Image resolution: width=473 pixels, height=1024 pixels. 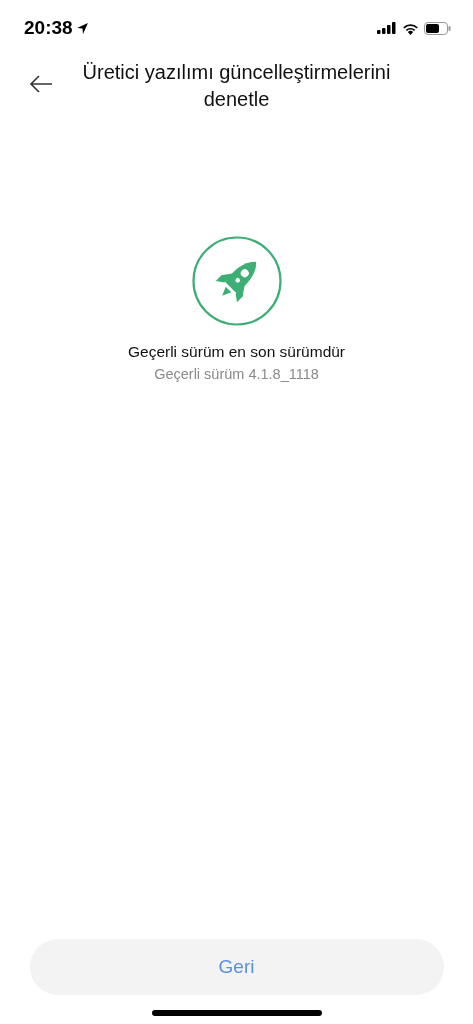 I want to click on rocket-icon, so click(x=236, y=281).